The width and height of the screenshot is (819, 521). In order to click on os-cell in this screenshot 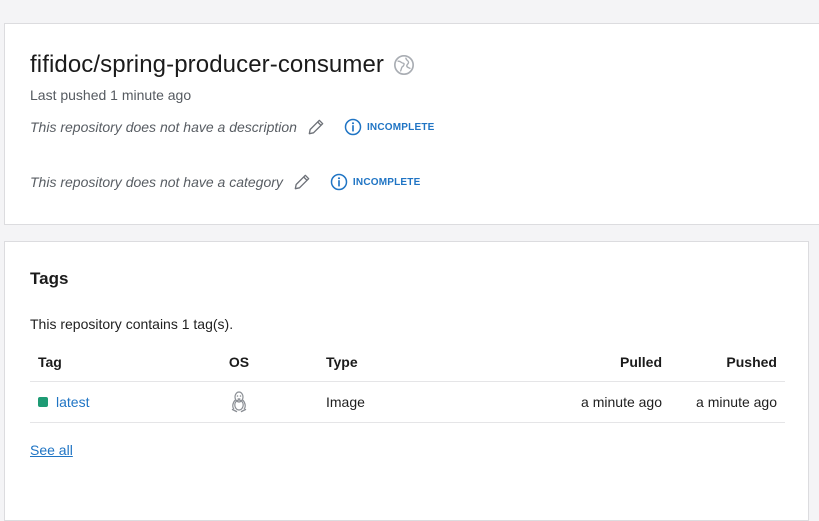, I will do `click(239, 402)`.